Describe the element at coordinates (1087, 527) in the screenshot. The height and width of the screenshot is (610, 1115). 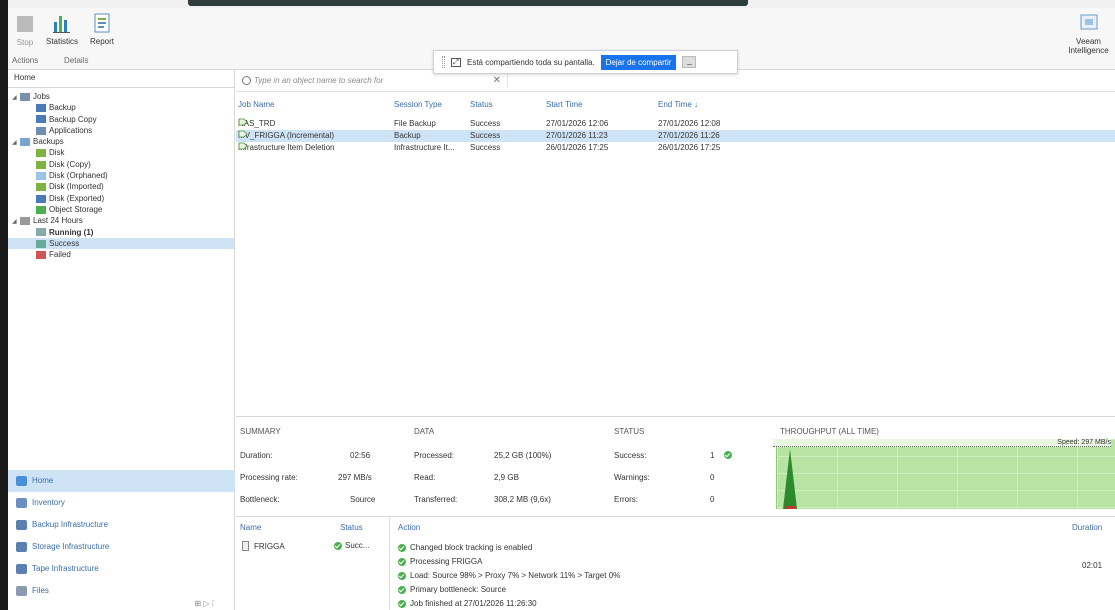
I see `duration-column-header: Duration` at that location.